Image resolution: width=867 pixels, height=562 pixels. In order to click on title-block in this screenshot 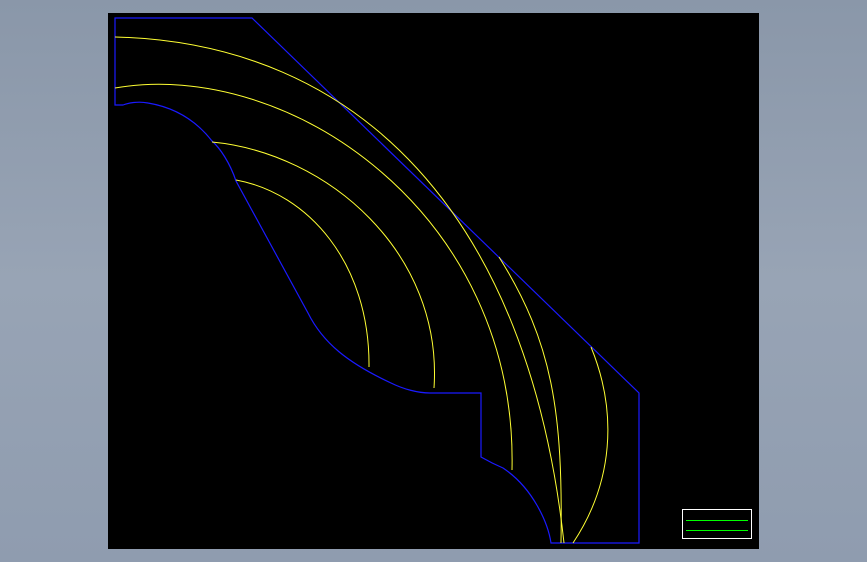, I will do `click(717, 524)`.